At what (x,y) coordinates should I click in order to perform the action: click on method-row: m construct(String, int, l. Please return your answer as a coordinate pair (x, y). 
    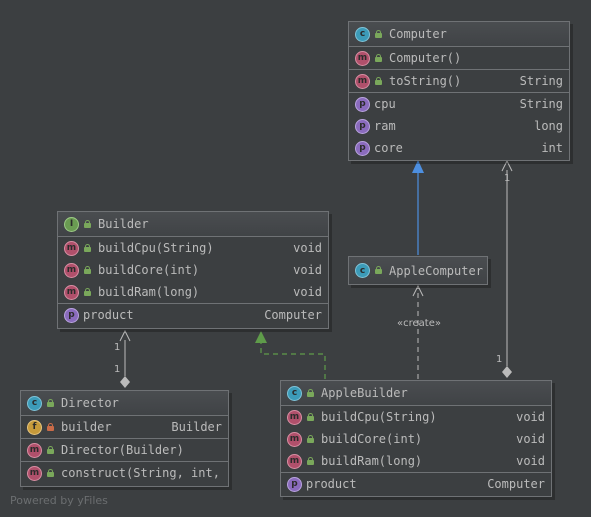
    Looking at the image, I should click on (124, 473).